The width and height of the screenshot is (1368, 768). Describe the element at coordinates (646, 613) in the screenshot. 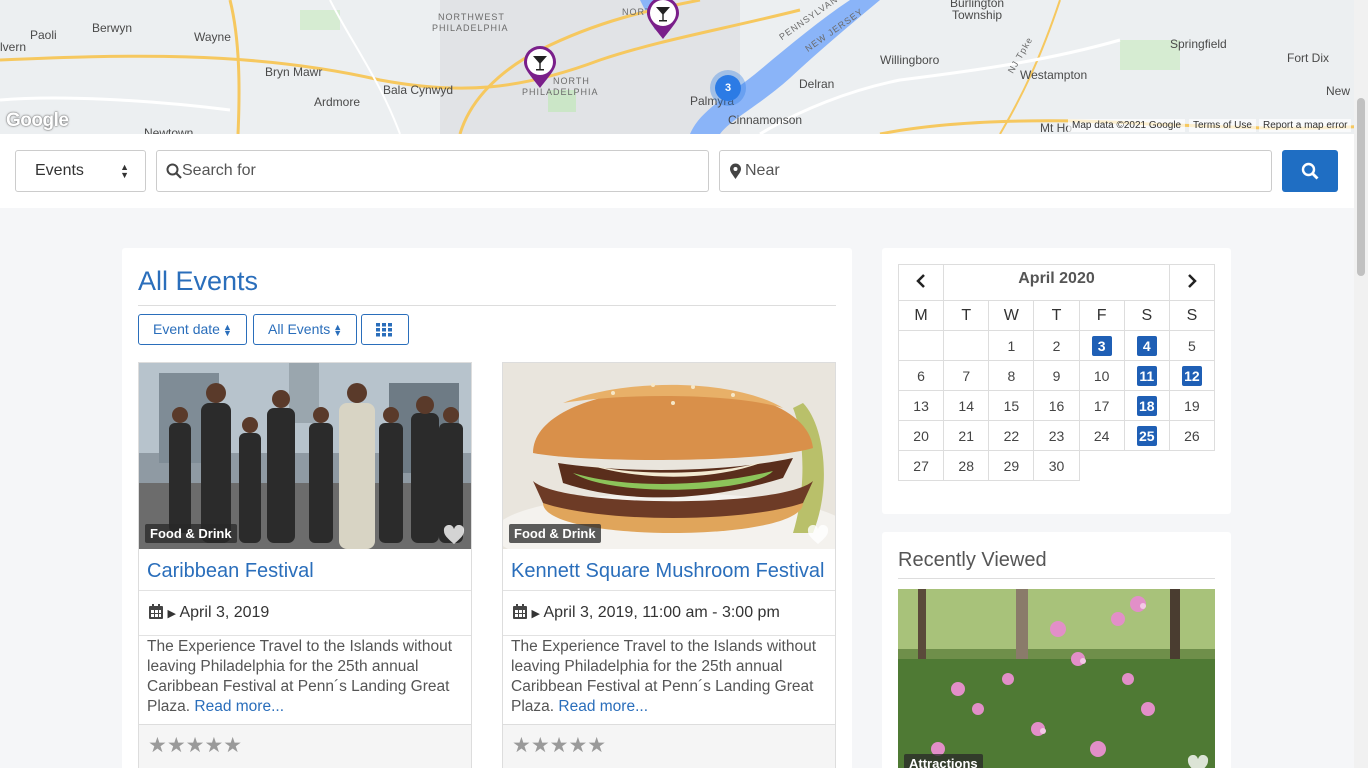

I see `event-date: ▶ April 3, 2019, 11:00 am - 3:00 pm` at that location.